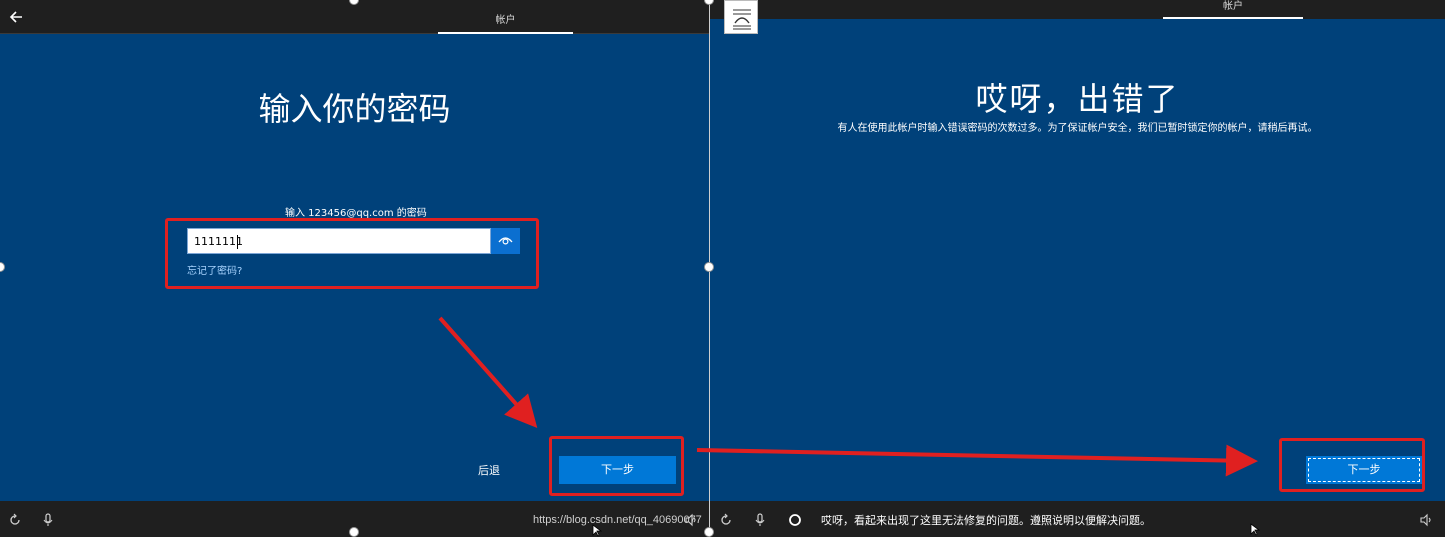 The height and width of the screenshot is (537, 1445). I want to click on annotation-arrow-right, so click(977, 460).